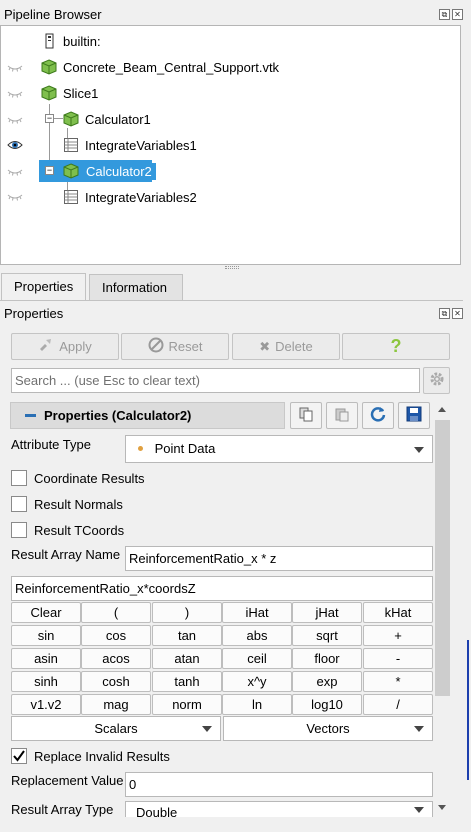 The height and width of the screenshot is (832, 471). What do you see at coordinates (187, 658) in the screenshot?
I see `calc-key-button: atan` at bounding box center [187, 658].